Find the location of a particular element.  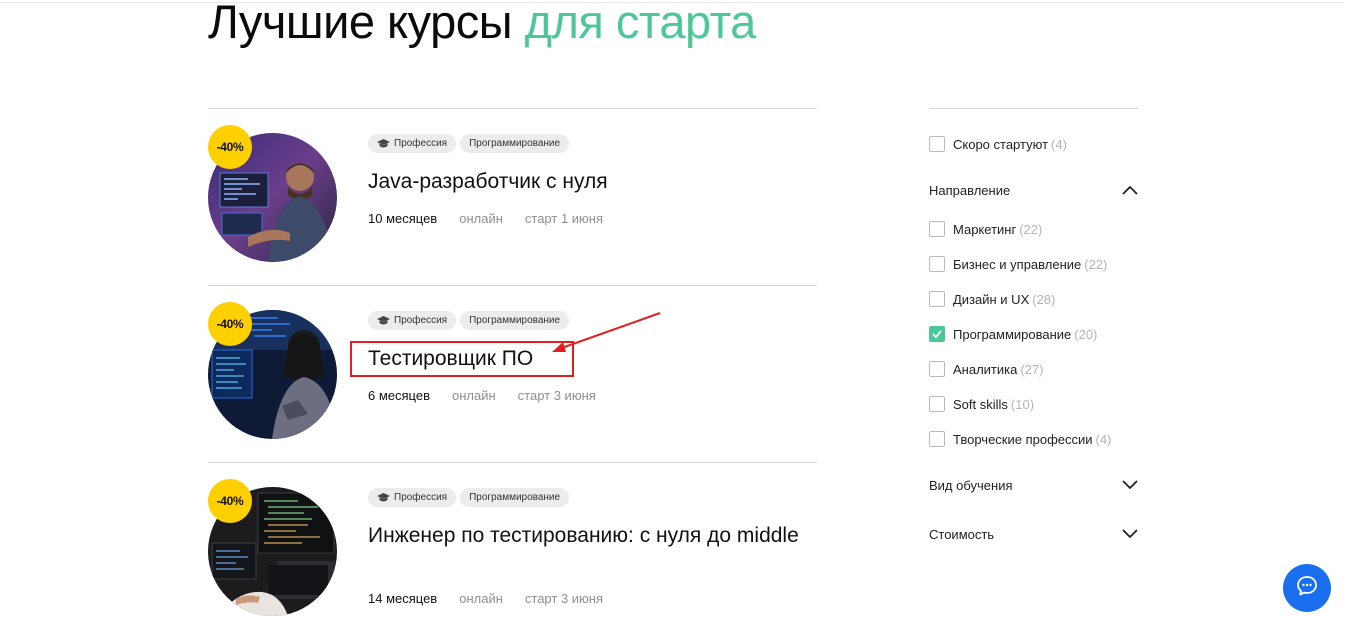

page-title: Лучшие курсы для старта is located at coordinates (482, 24).